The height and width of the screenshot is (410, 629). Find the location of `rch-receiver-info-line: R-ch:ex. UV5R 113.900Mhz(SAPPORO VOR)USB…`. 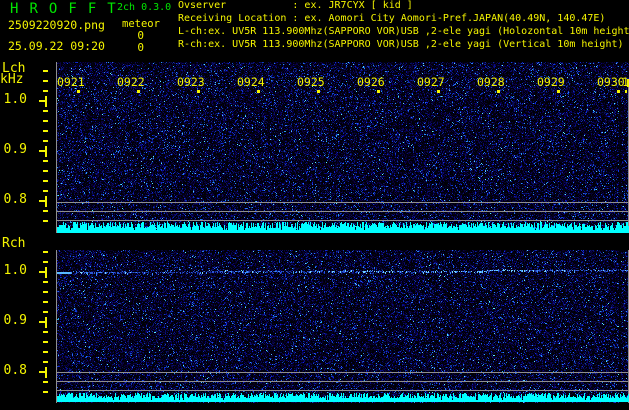

rch-receiver-info-line: R-ch:ex. UV5R 113.900Mhz(SAPPORO VOR)USB… is located at coordinates (401, 44).